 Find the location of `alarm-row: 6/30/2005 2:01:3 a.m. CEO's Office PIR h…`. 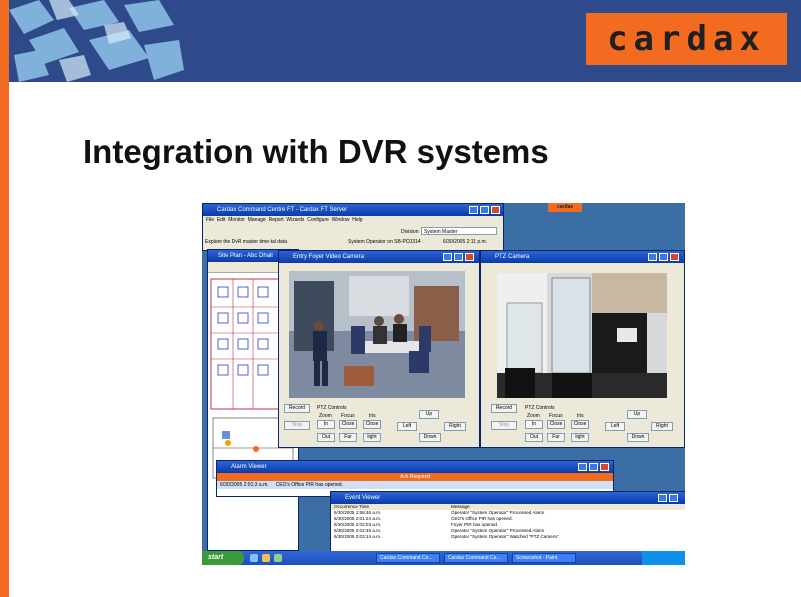

alarm-row: 6/30/2005 2:01:3 a.m. CEO's Office PIR h… is located at coordinates (415, 485).